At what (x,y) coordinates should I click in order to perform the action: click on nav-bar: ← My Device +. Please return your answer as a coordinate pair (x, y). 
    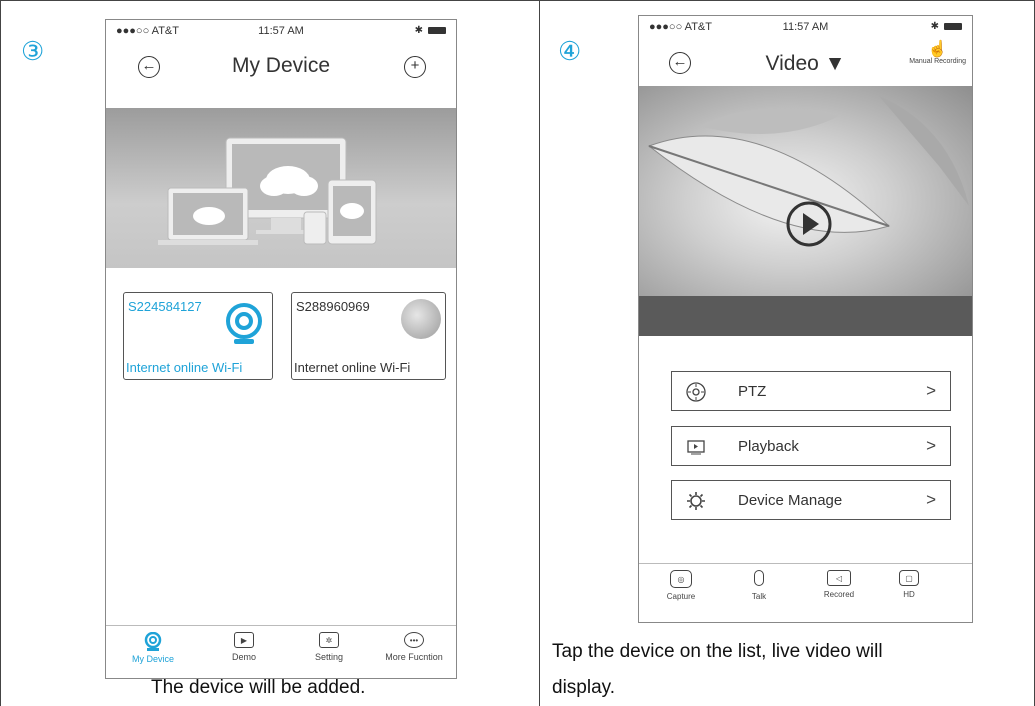
    Looking at the image, I should click on (281, 67).